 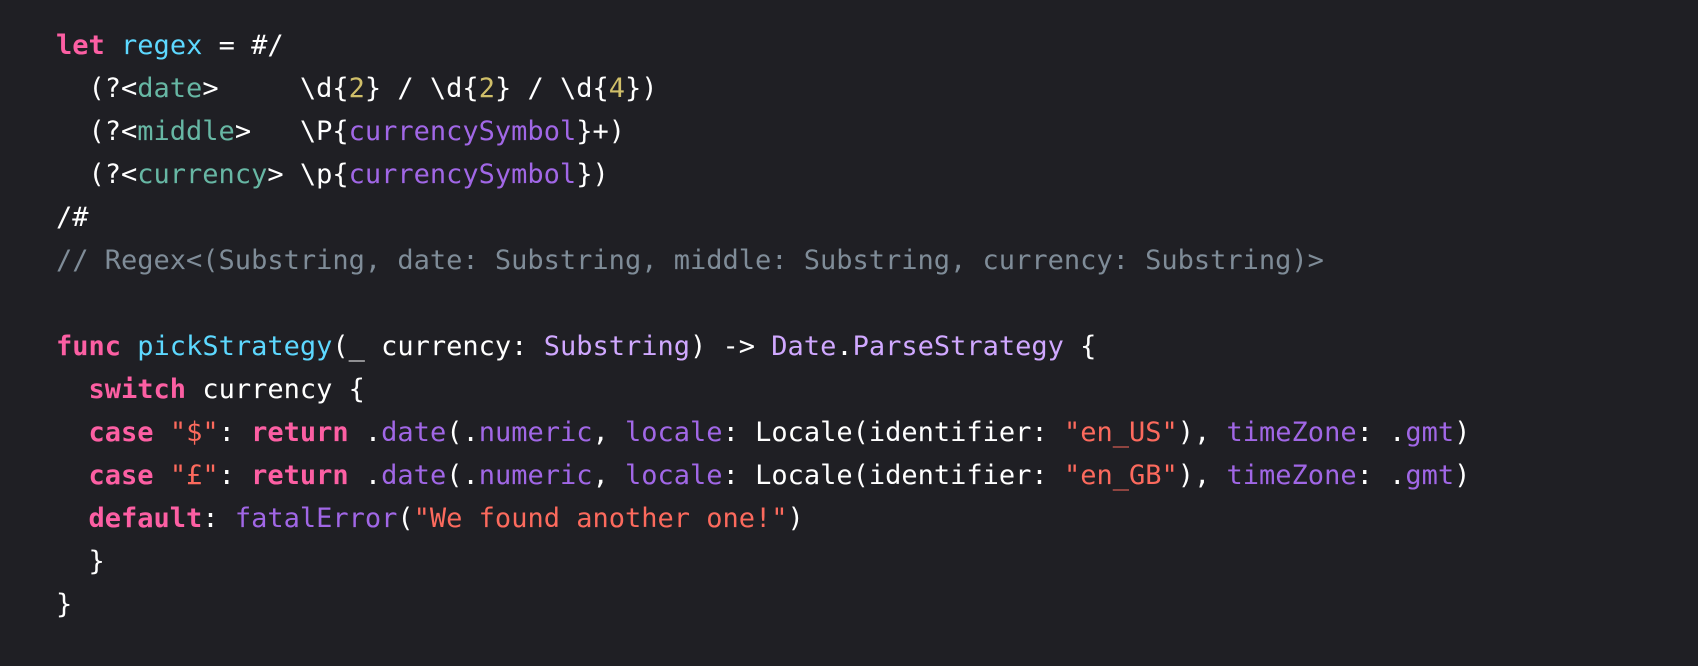 I want to click on code-text: currency {, so click(x=275, y=389).